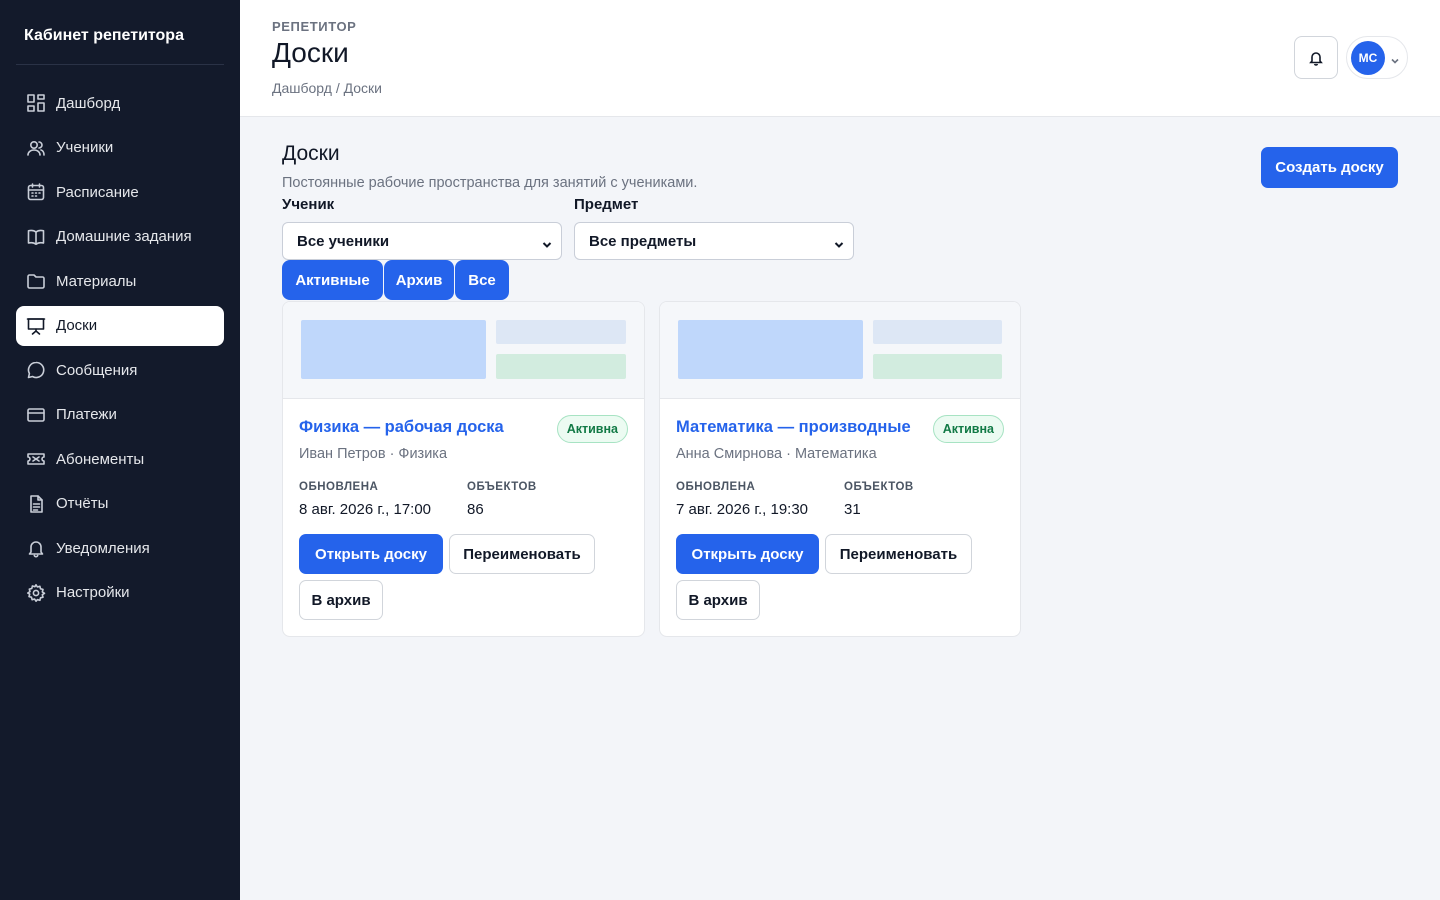 The image size is (1440, 900). What do you see at coordinates (100, 459) in the screenshot?
I see `sidebar-item-label: Абонементы` at bounding box center [100, 459].